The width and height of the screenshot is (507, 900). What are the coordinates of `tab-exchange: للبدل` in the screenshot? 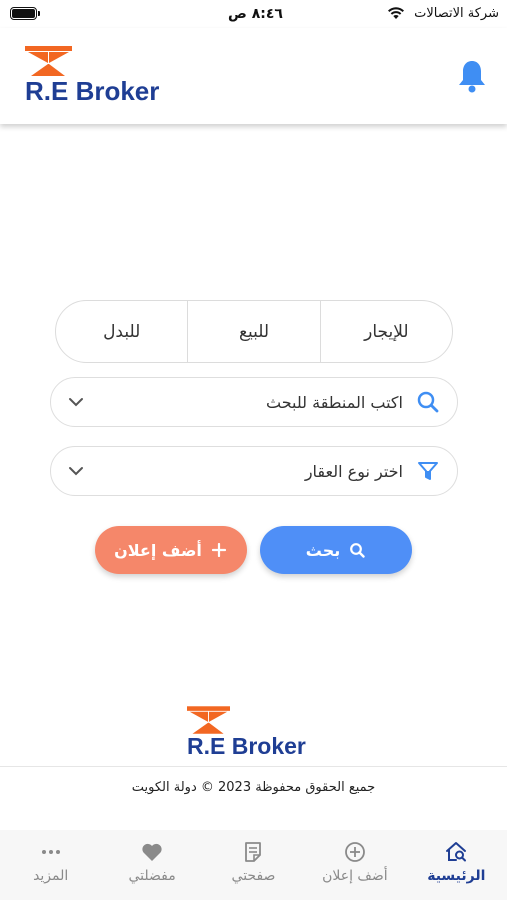 It's located at (121, 331).